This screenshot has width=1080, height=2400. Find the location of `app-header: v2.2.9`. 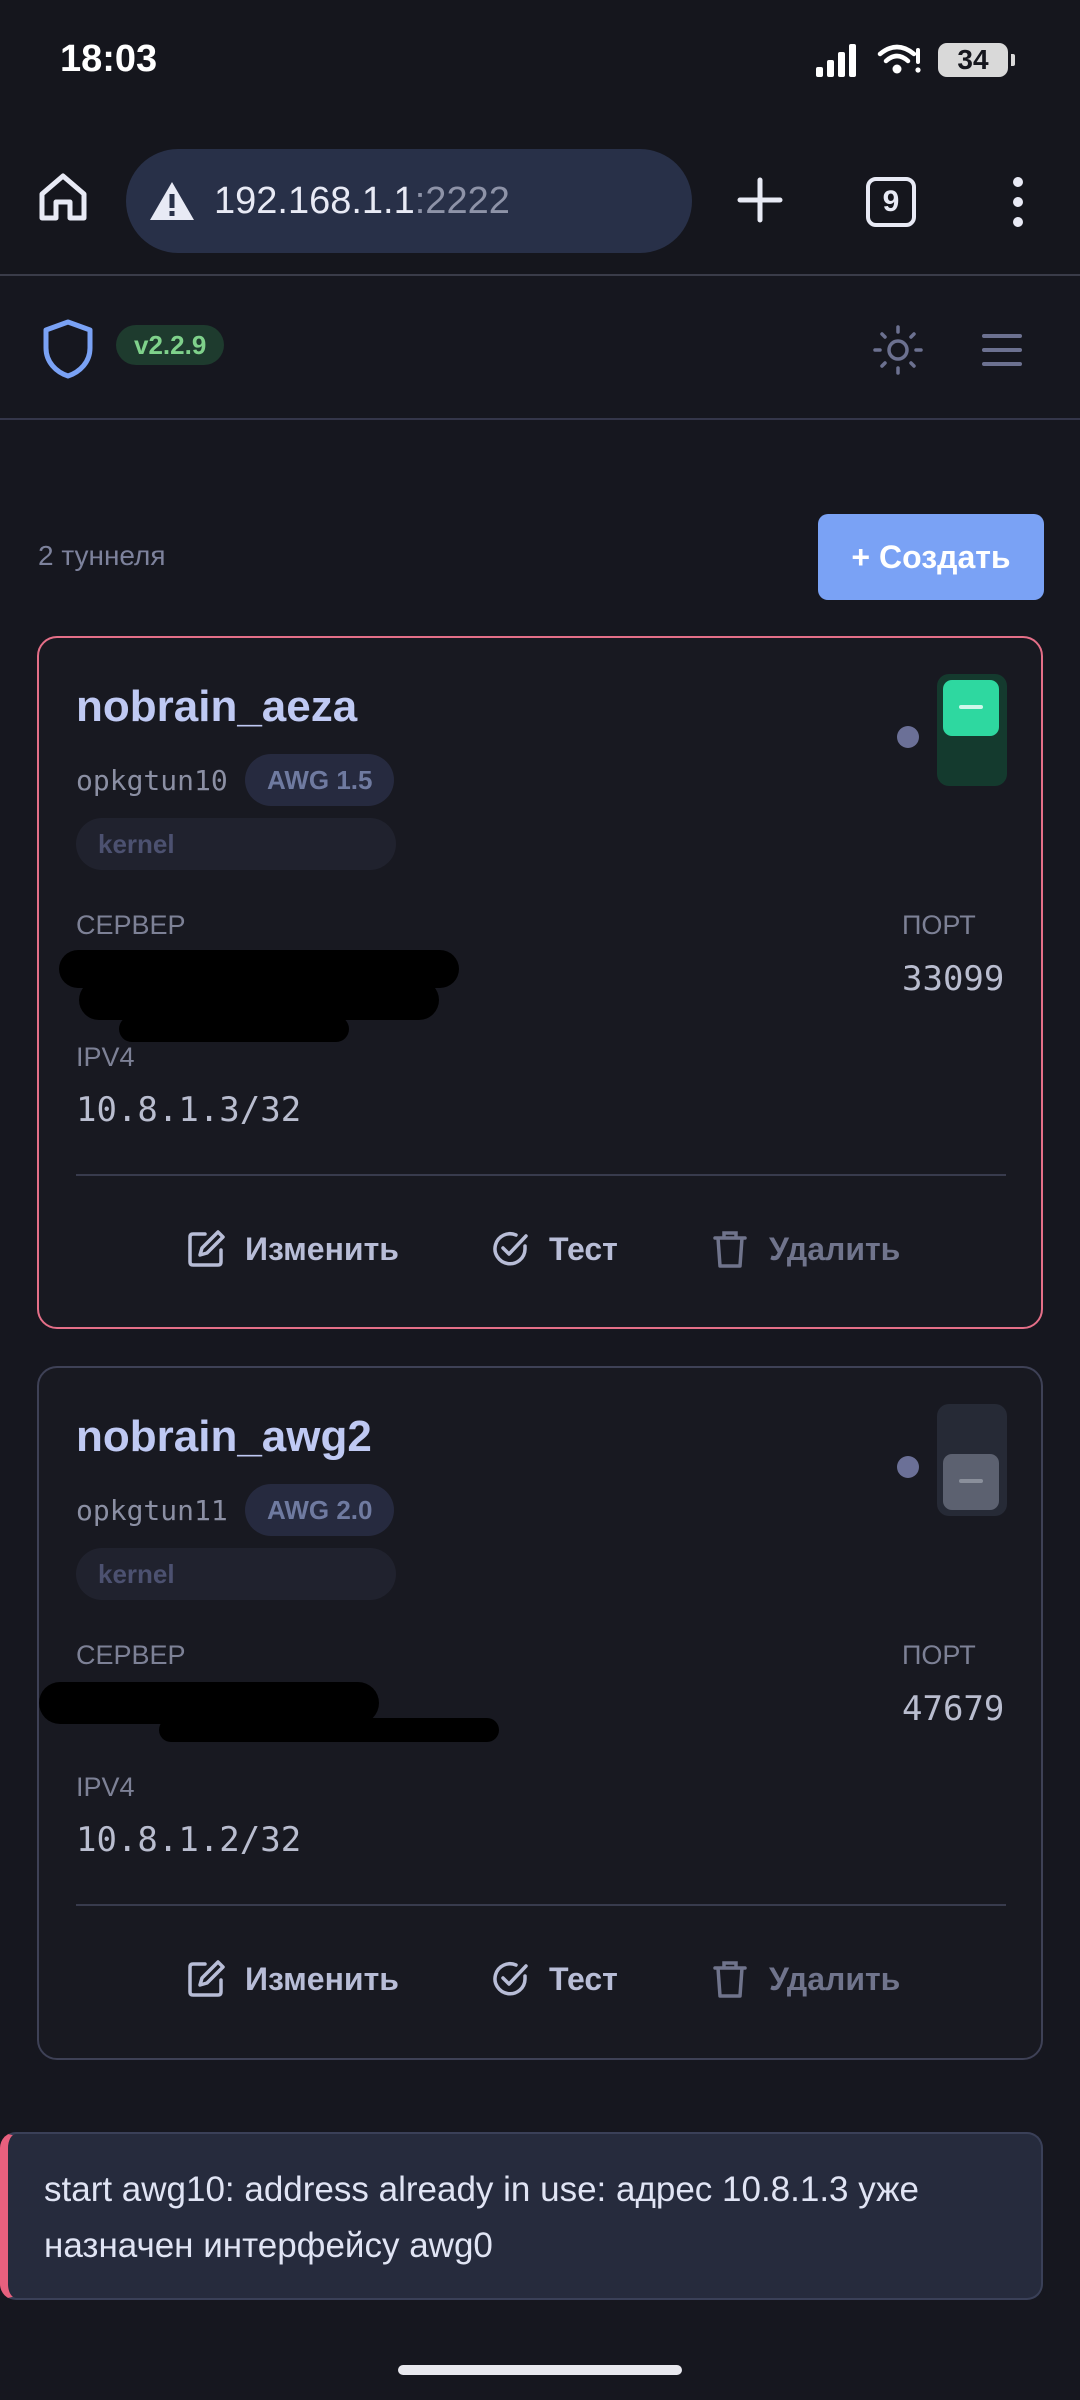

app-header: v2.2.9 is located at coordinates (540, 349).